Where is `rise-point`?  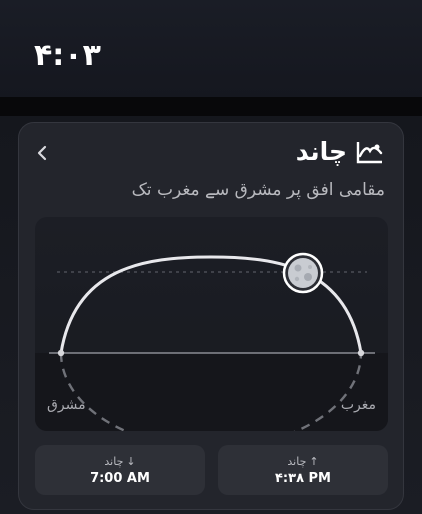 rise-point is located at coordinates (61, 353).